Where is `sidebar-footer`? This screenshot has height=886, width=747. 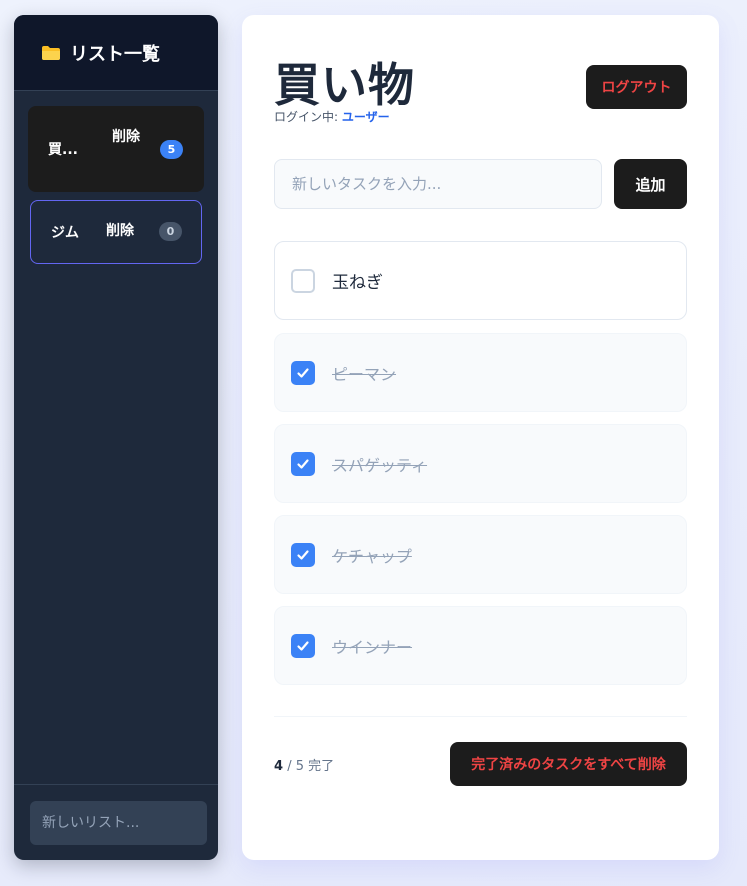 sidebar-footer is located at coordinates (116, 822).